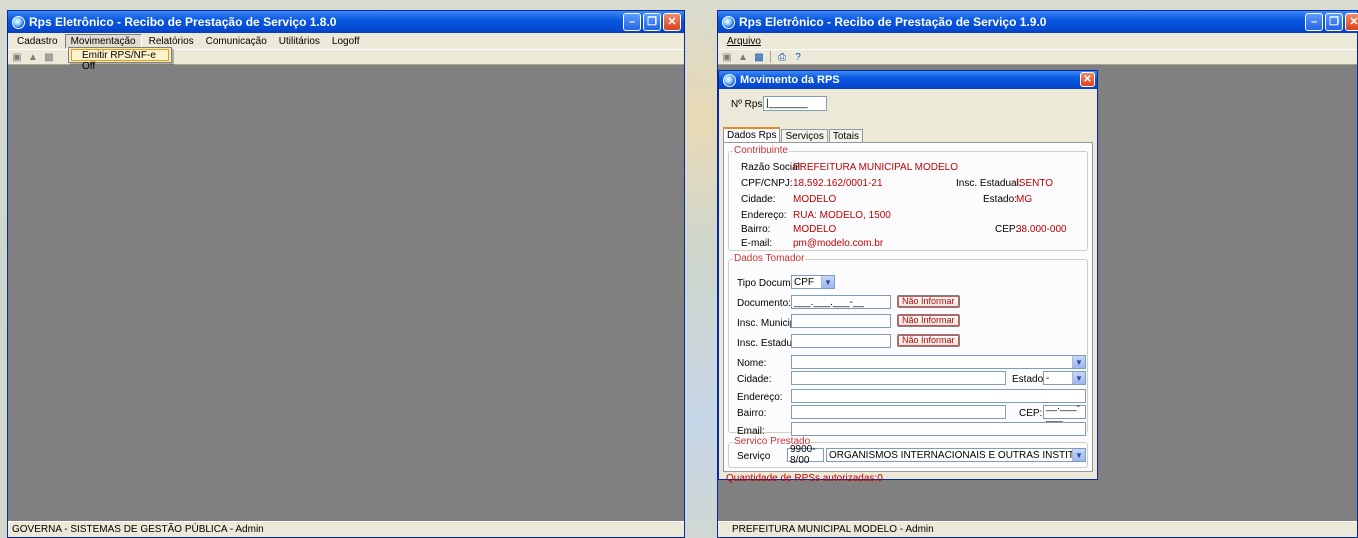 Image resolution: width=1358 pixels, height=538 pixels. I want to click on print-icon: ⎙, so click(782, 57).